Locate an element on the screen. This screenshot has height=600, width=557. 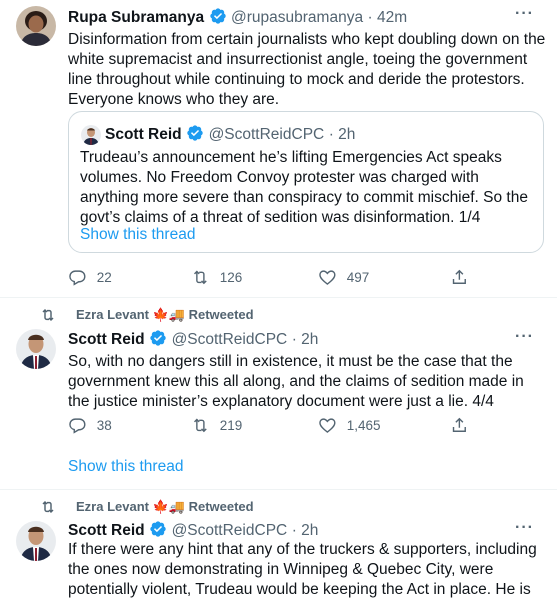
retweet-button: 219 is located at coordinates (216, 425).